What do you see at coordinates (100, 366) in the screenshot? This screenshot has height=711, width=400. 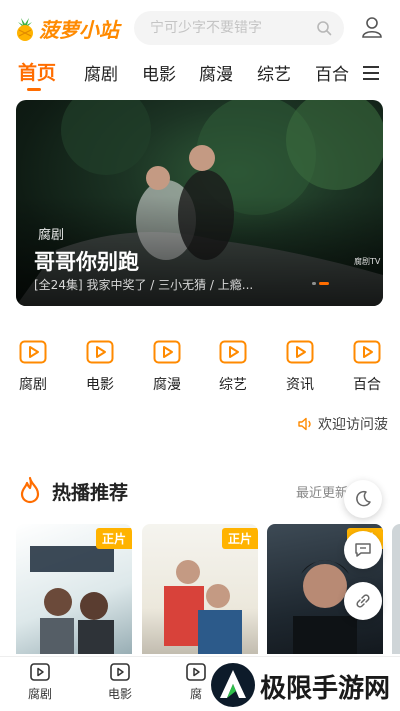 I see `quick-link-movies: 电影` at bounding box center [100, 366].